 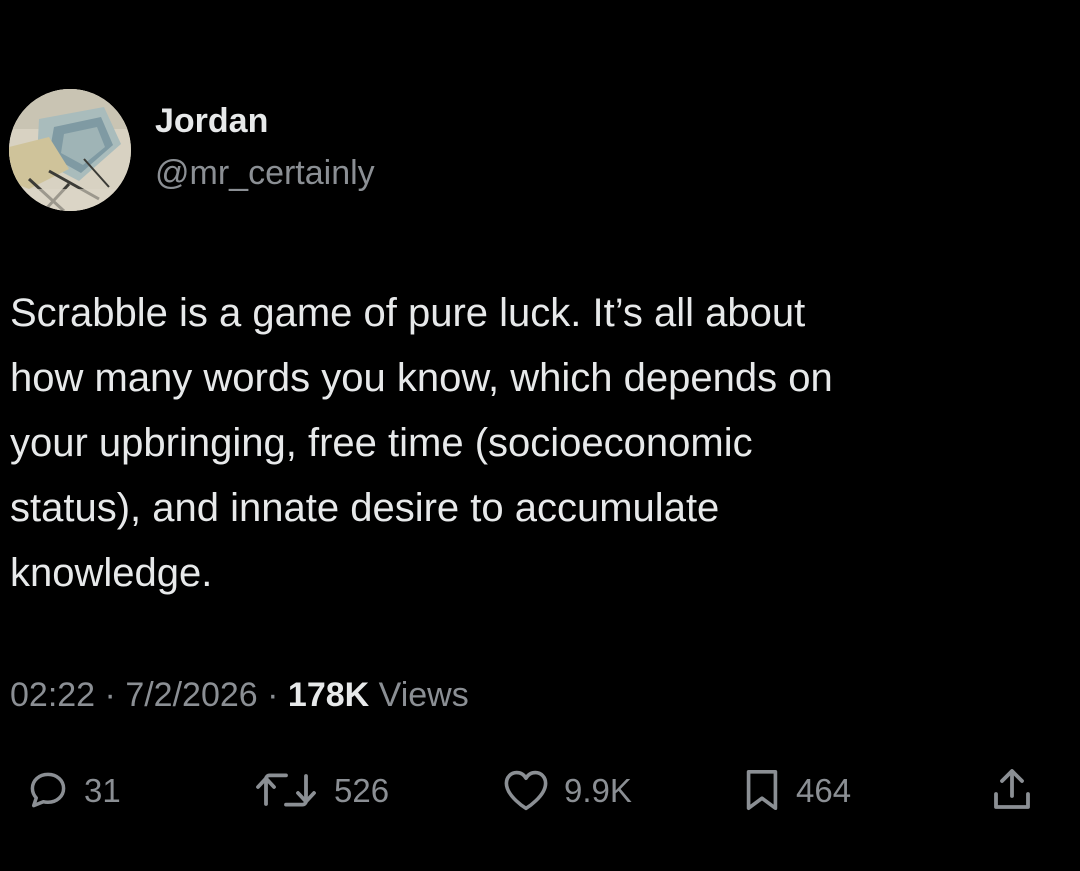 I want to click on share-icon, so click(x=1012, y=789).